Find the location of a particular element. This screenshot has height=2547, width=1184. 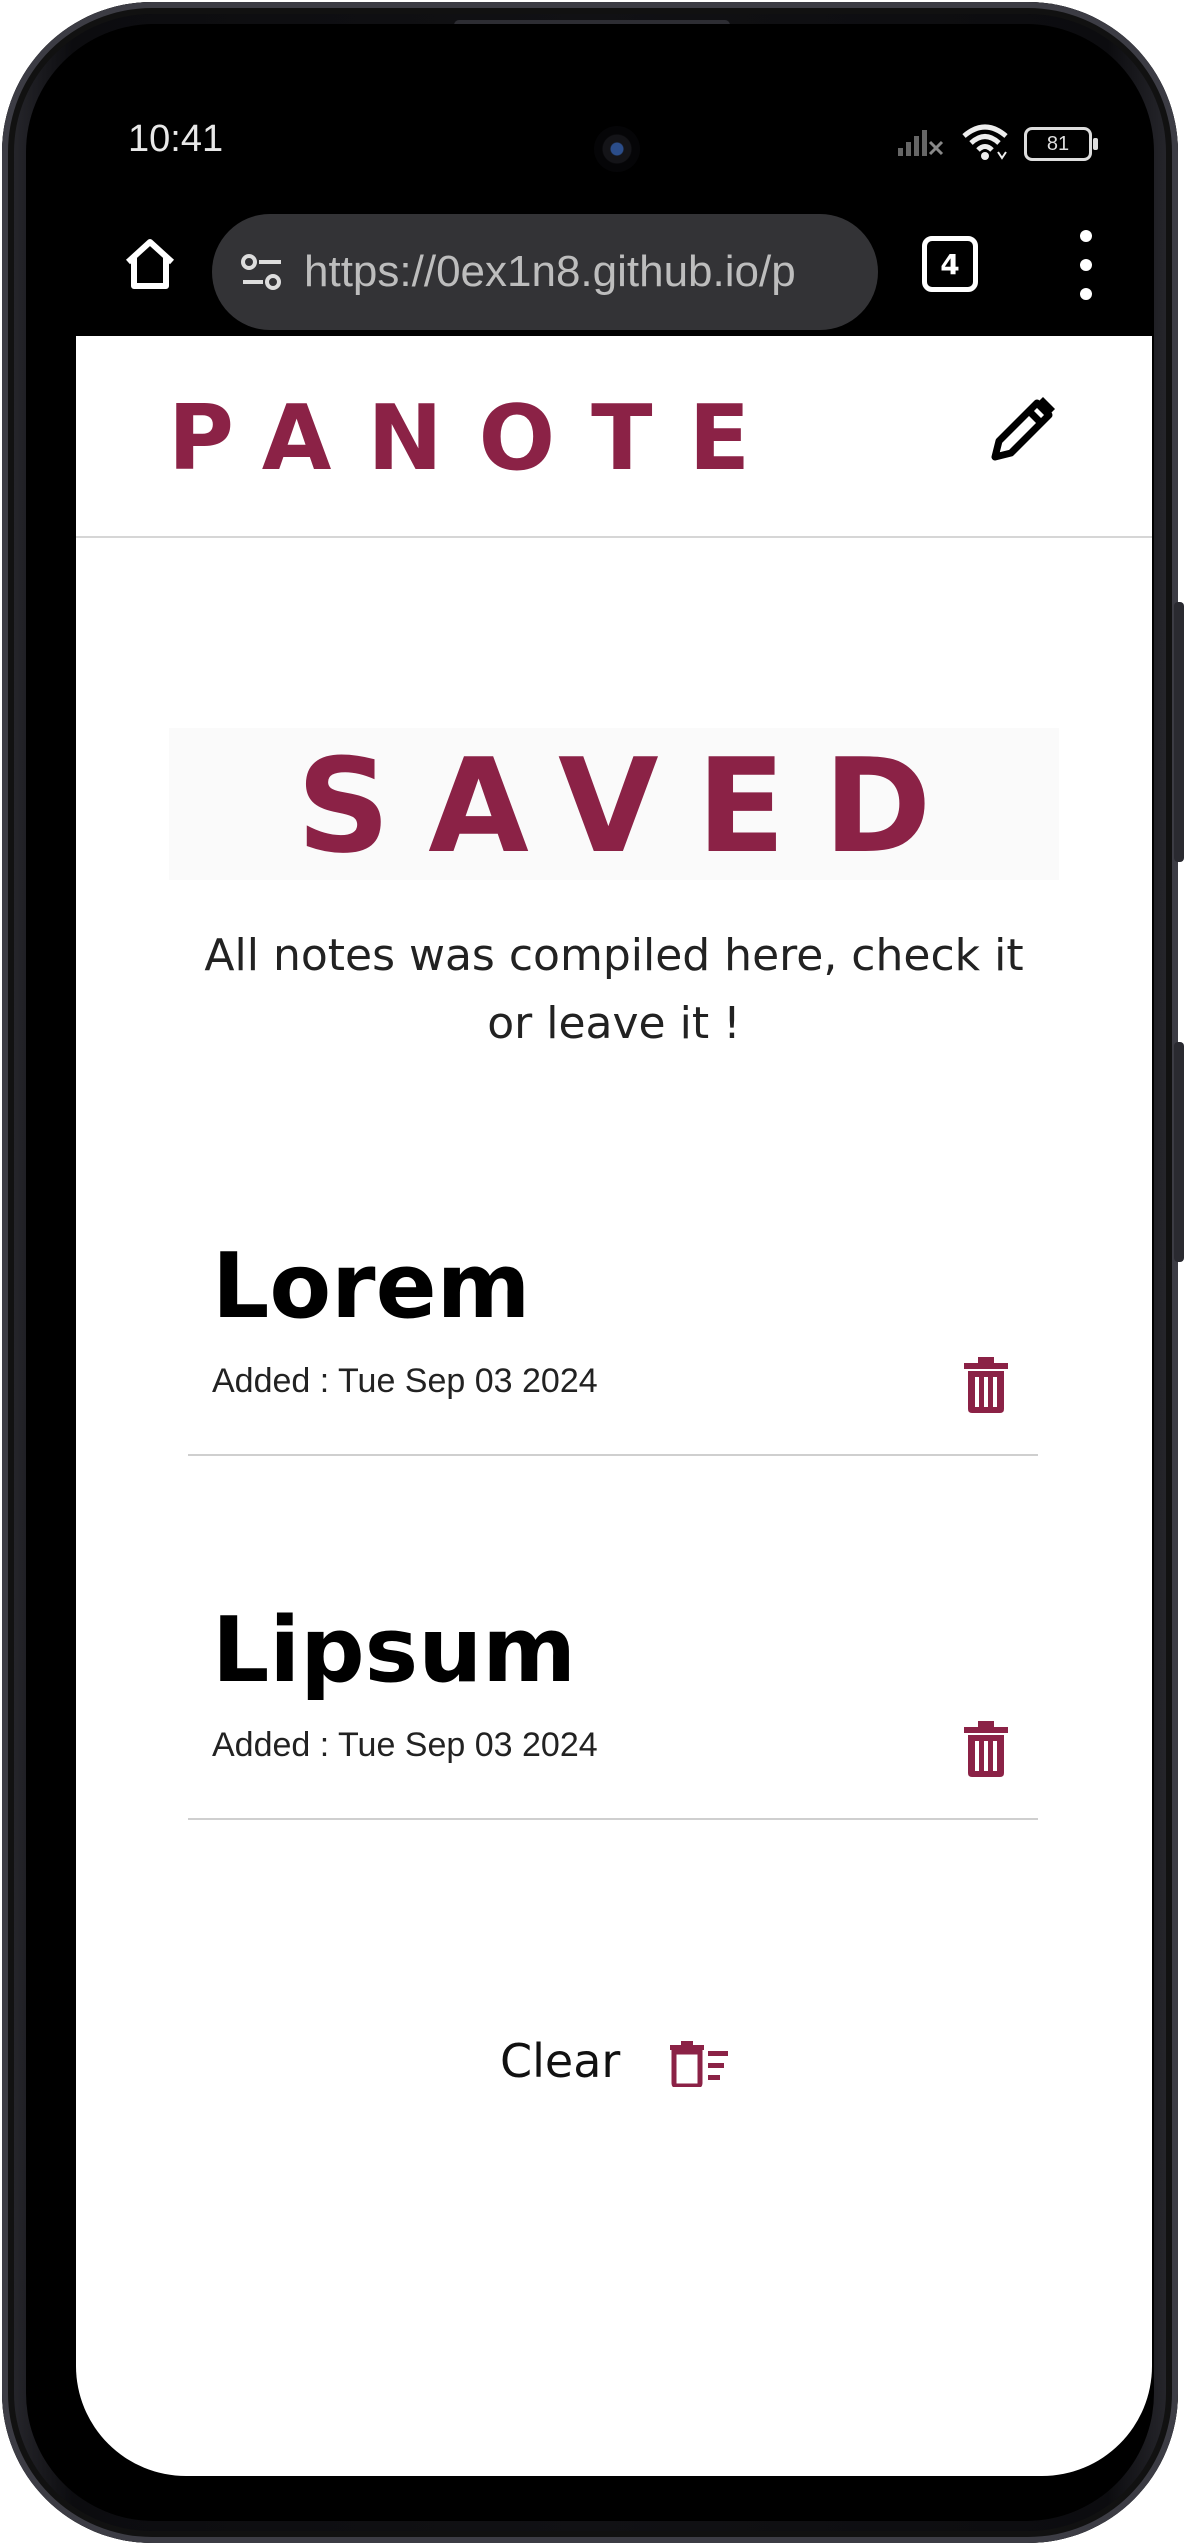

battery-icon: 81 is located at coordinates (1061, 144).